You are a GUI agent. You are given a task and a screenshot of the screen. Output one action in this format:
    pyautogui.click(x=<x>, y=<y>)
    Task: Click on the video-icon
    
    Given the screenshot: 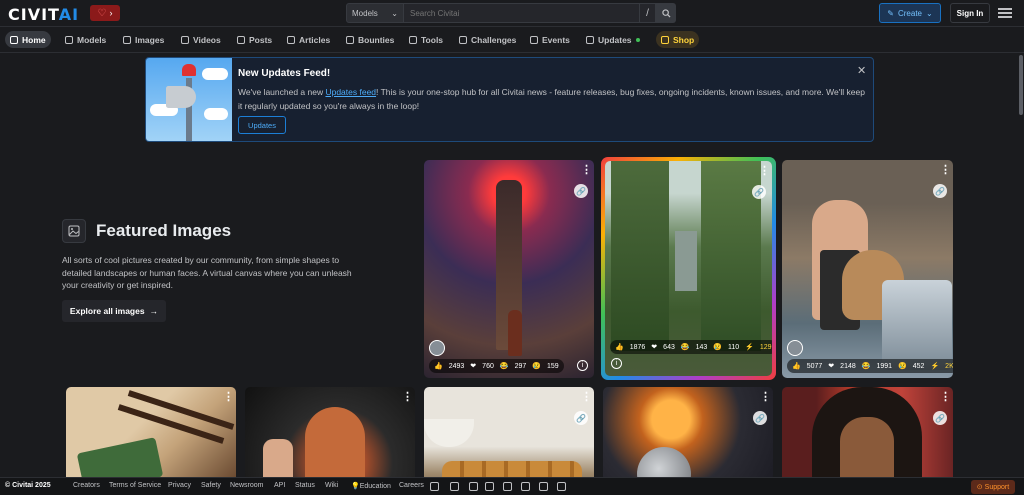 What is the action you would take?
    pyautogui.click(x=185, y=39)
    